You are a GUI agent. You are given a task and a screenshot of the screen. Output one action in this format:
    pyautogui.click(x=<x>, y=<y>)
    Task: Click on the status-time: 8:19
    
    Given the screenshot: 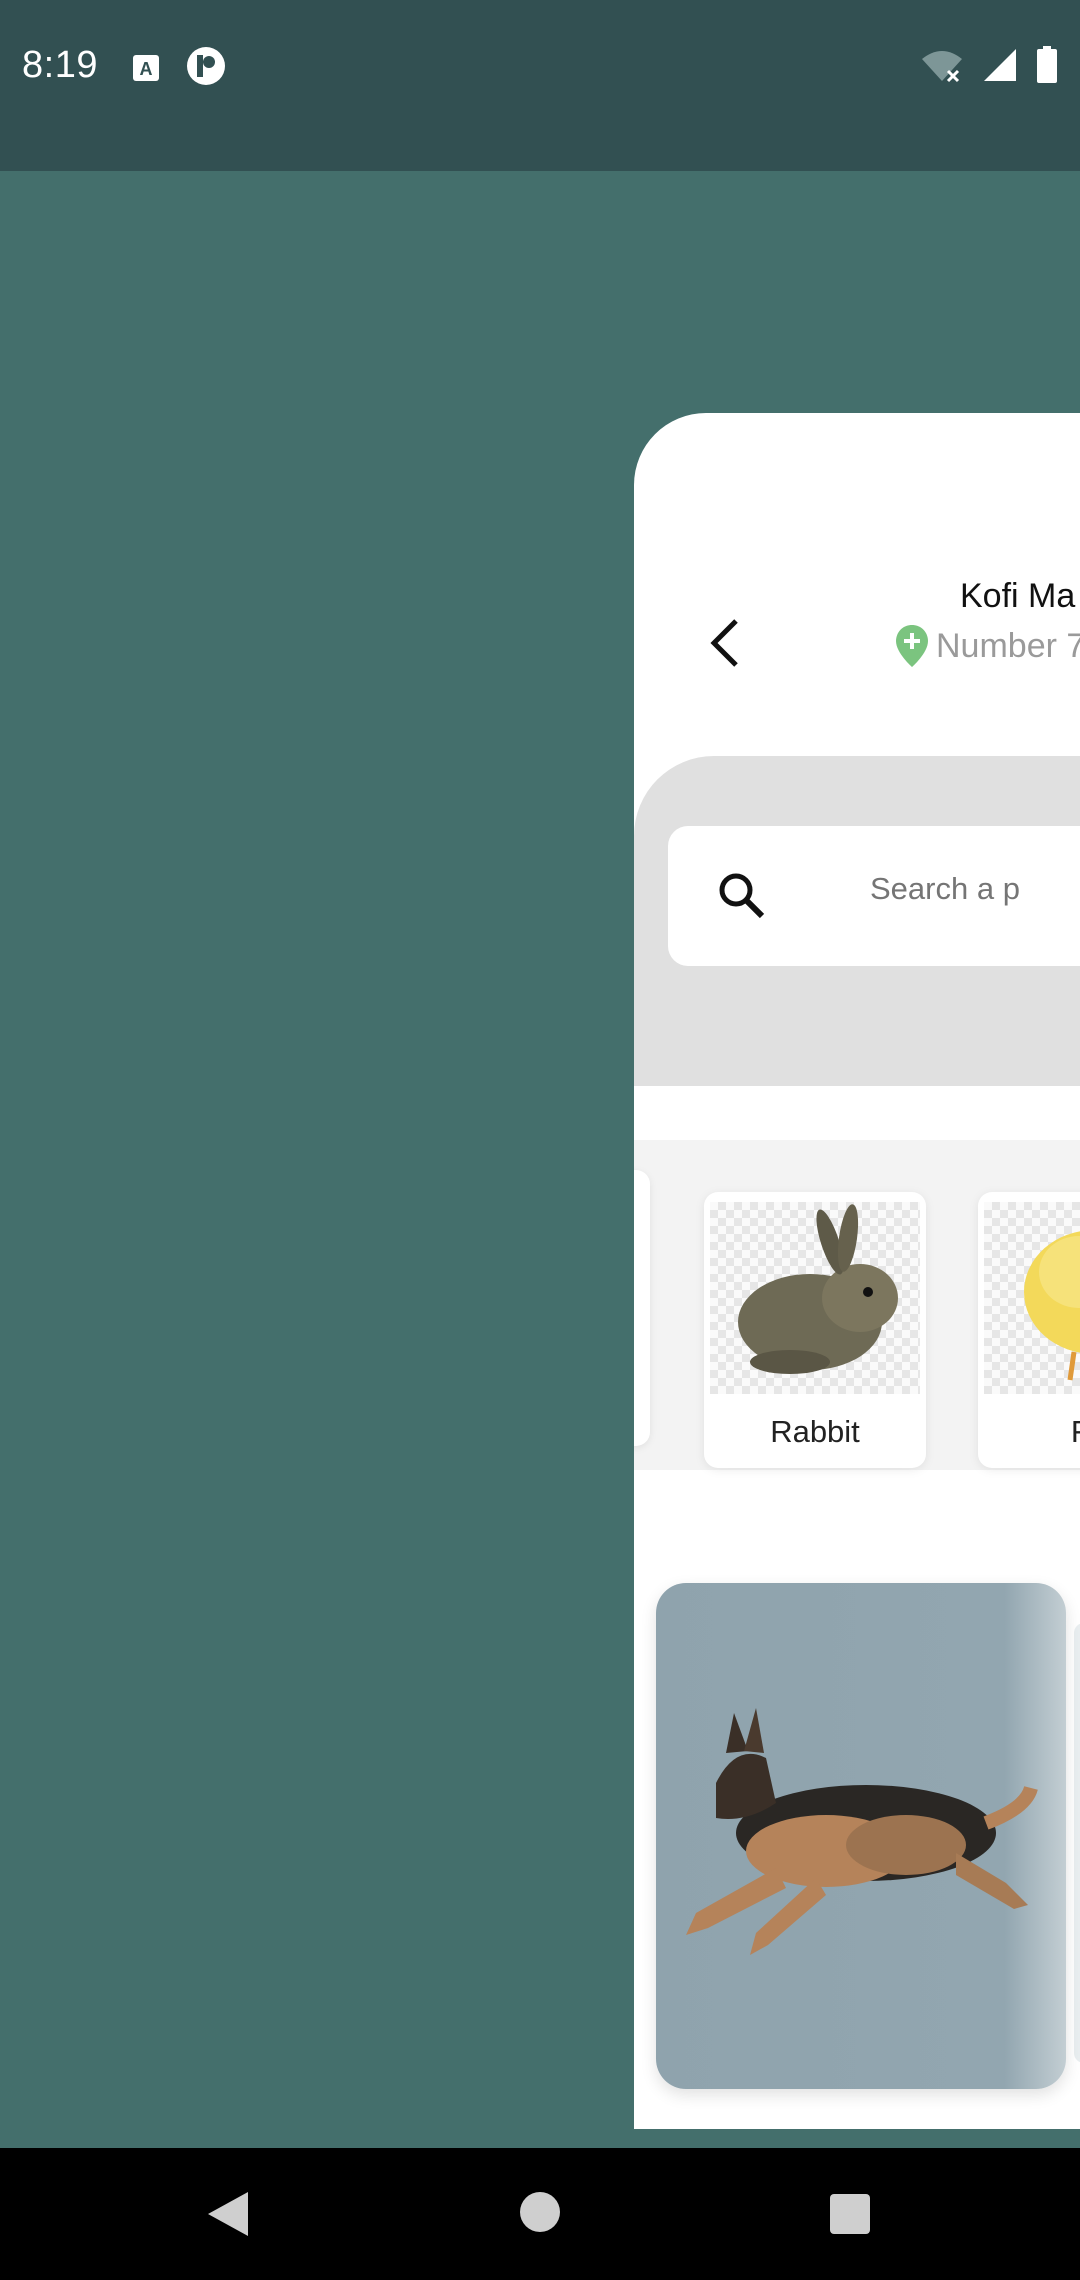 What is the action you would take?
    pyautogui.click(x=60, y=65)
    